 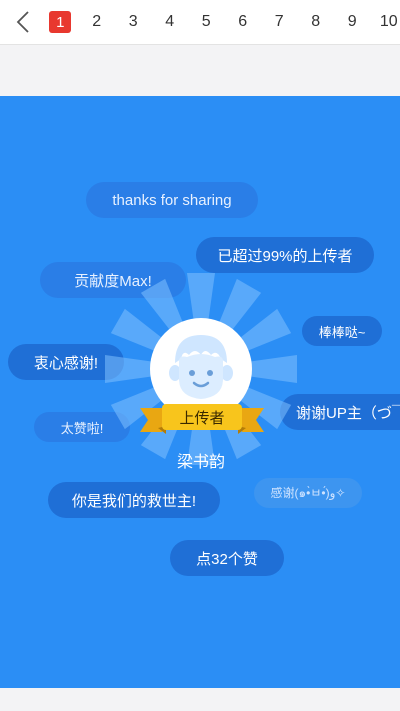 What do you see at coordinates (308, 493) in the screenshot?
I see `comment-bubble: 感谢(๑•̀ㅂ•́)و✧` at bounding box center [308, 493].